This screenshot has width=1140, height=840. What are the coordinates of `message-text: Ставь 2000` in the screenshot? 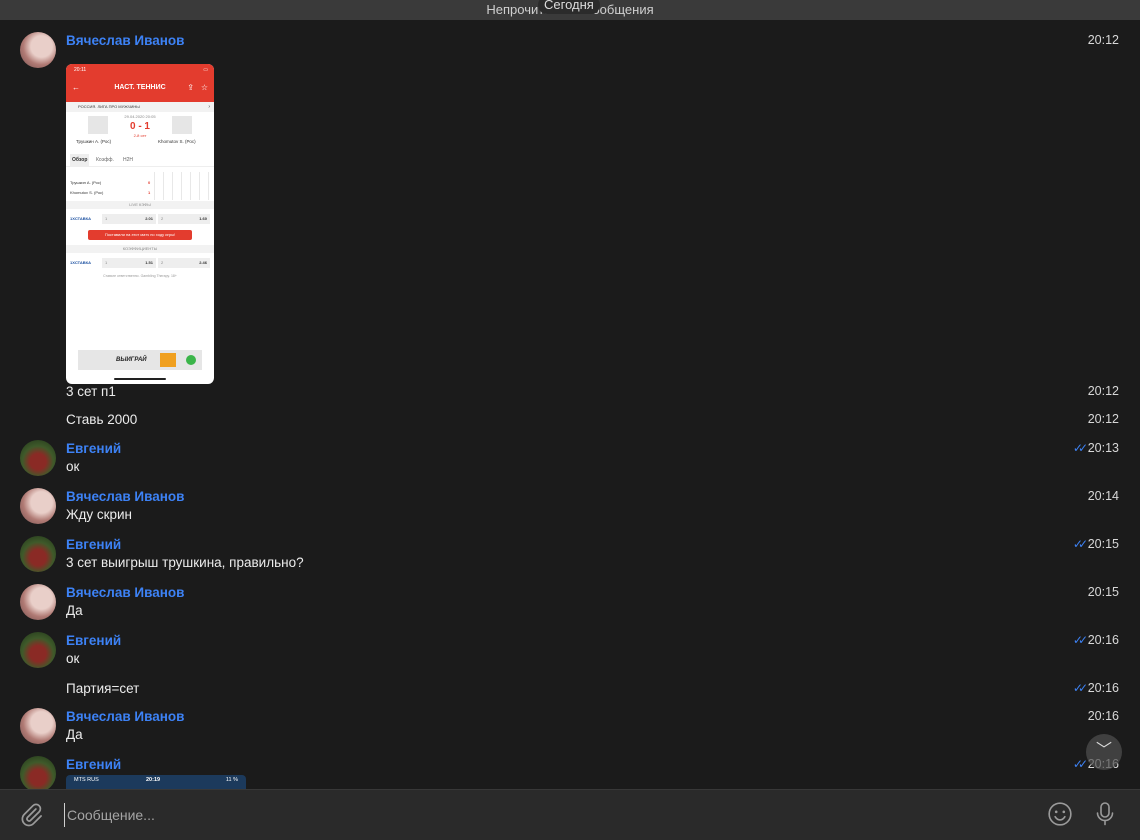 It's located at (102, 419).